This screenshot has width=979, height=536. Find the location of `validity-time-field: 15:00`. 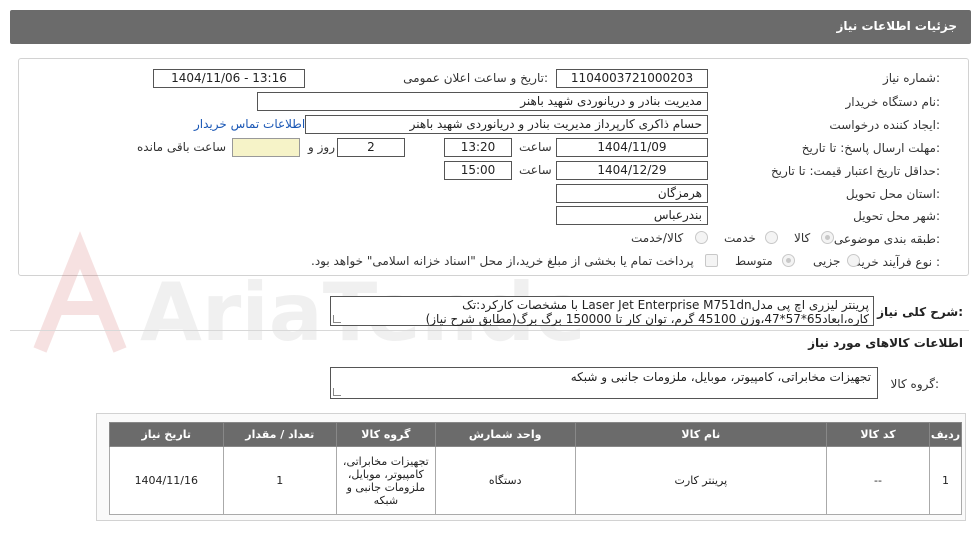

validity-time-field: 15:00 is located at coordinates (478, 170).